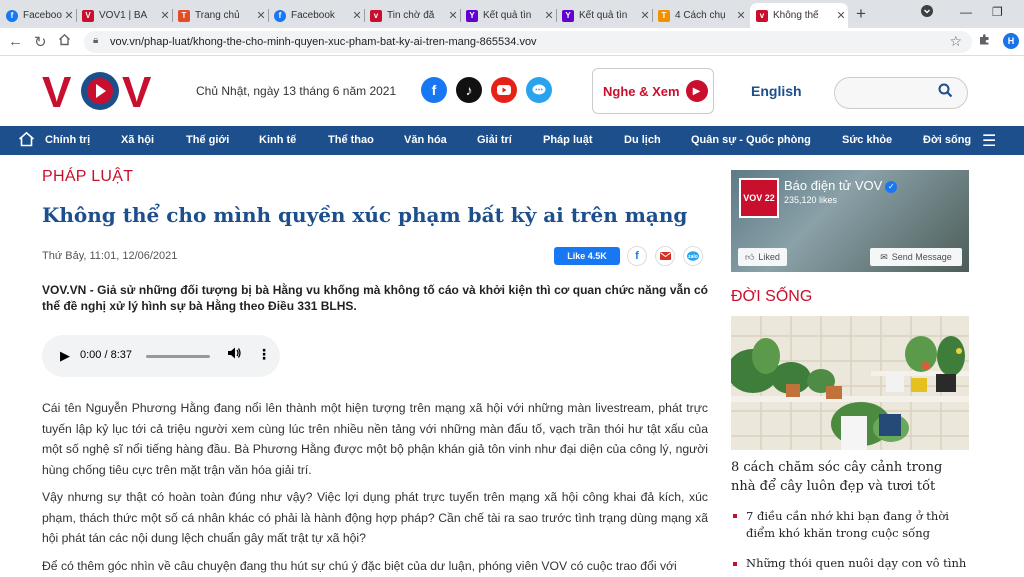  I want to click on yahoo-favicon-icon: Y, so click(472, 15).